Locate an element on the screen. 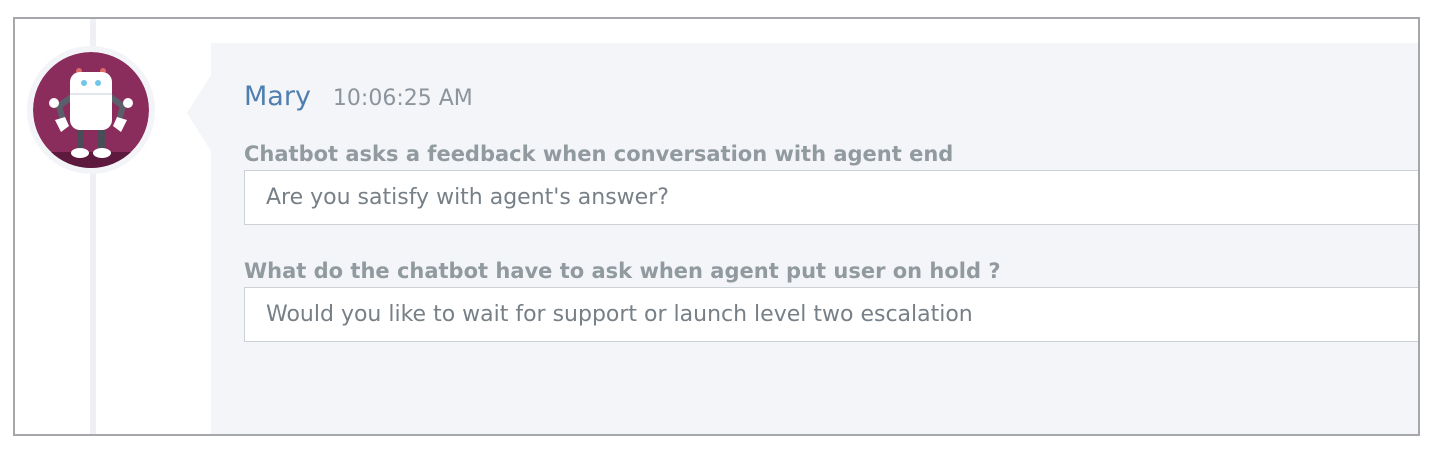 This screenshot has height=451, width=1441. message-timestamp: 10:06:25 AM is located at coordinates (402, 98).